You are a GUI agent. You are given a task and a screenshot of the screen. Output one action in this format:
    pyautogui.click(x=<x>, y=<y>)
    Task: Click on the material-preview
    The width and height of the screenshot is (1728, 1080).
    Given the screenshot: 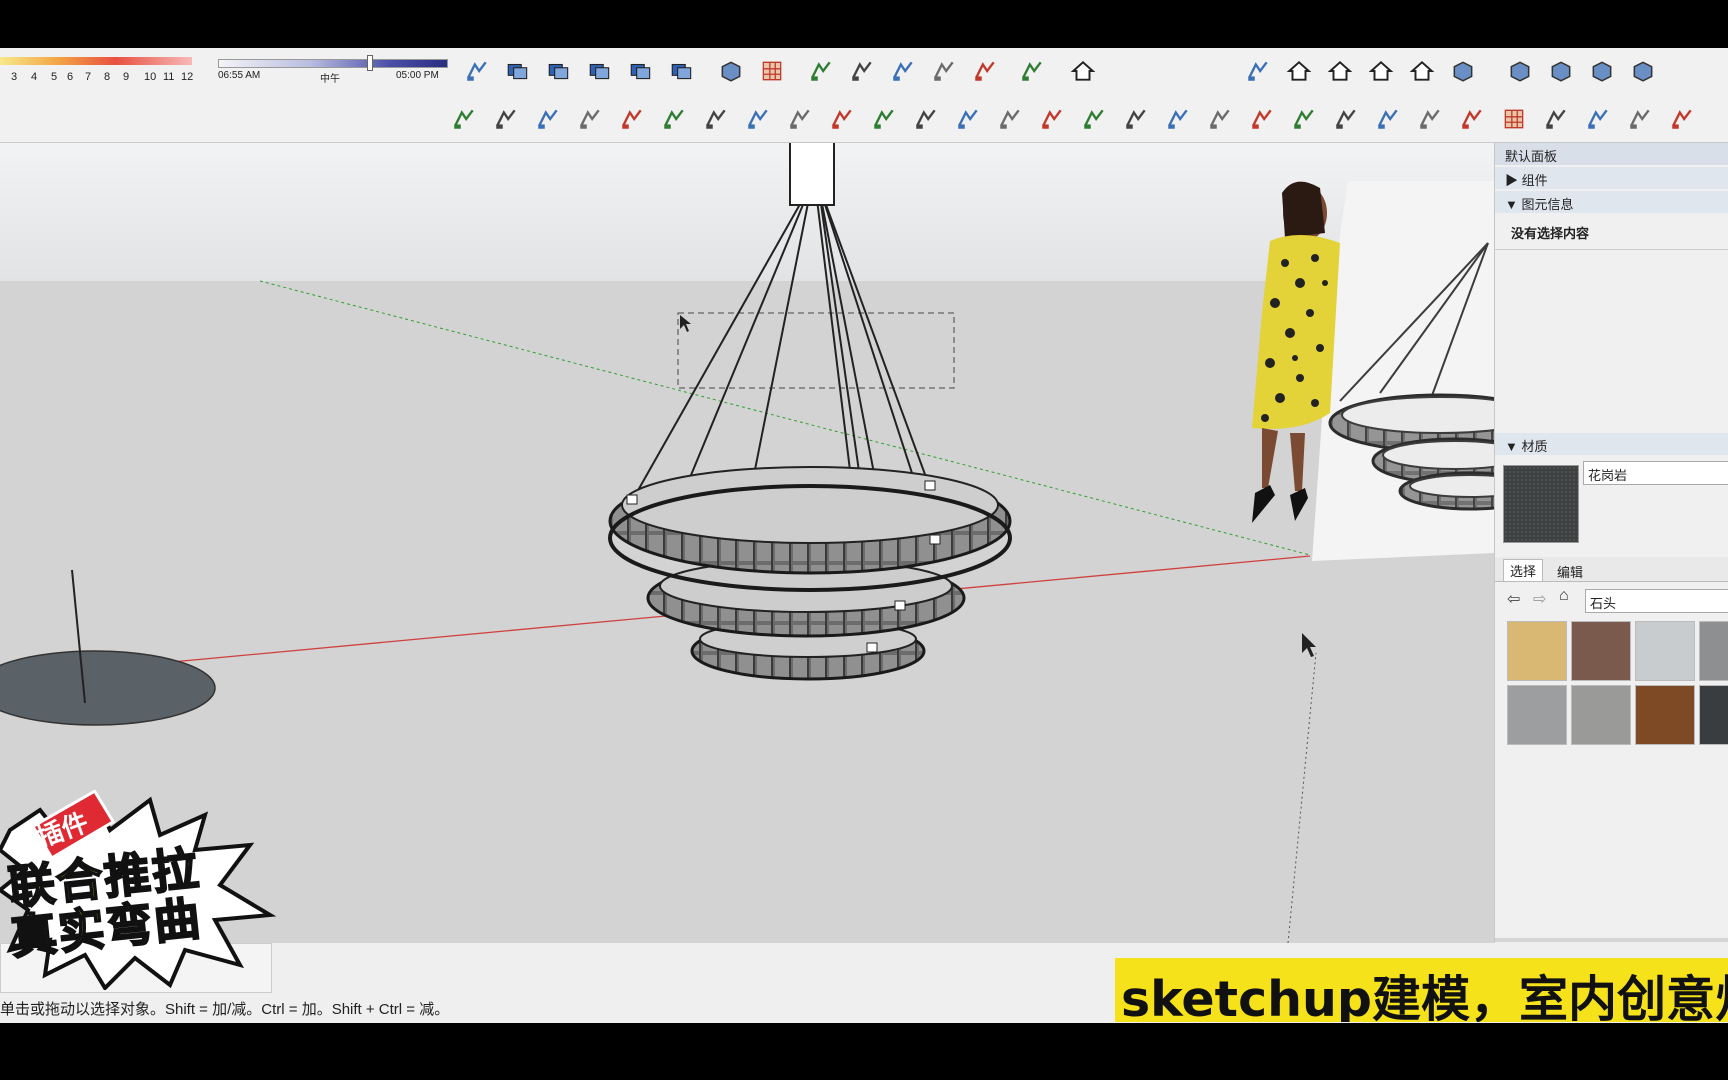 What is the action you would take?
    pyautogui.click(x=1541, y=504)
    